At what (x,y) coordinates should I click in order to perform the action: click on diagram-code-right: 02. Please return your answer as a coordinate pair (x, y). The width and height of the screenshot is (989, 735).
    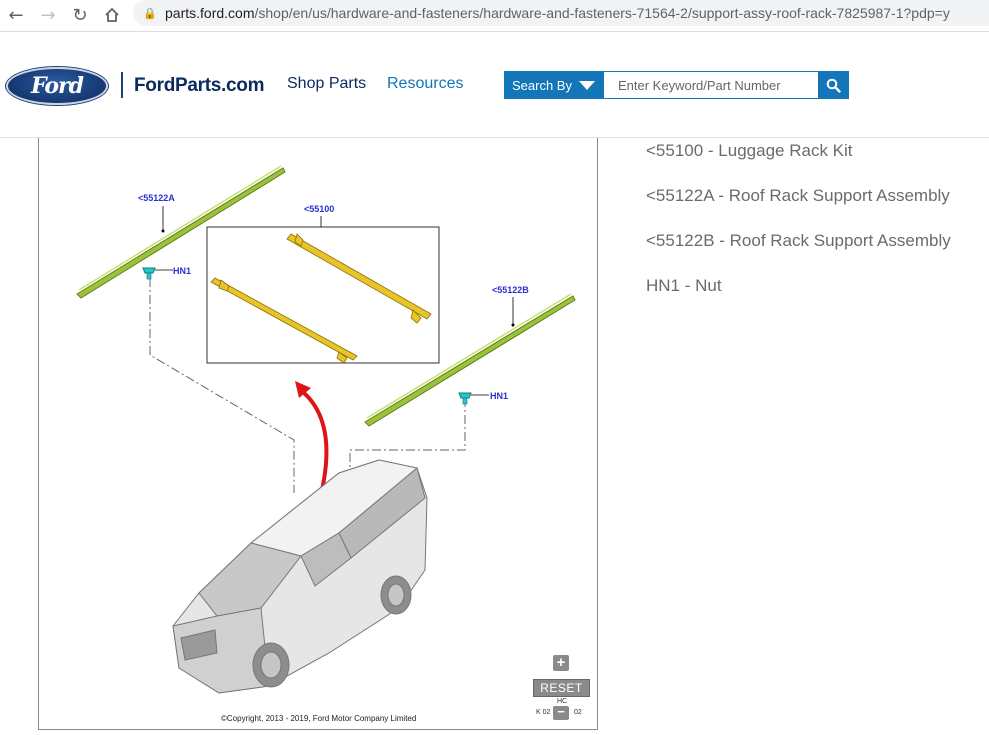
    Looking at the image, I should click on (578, 712).